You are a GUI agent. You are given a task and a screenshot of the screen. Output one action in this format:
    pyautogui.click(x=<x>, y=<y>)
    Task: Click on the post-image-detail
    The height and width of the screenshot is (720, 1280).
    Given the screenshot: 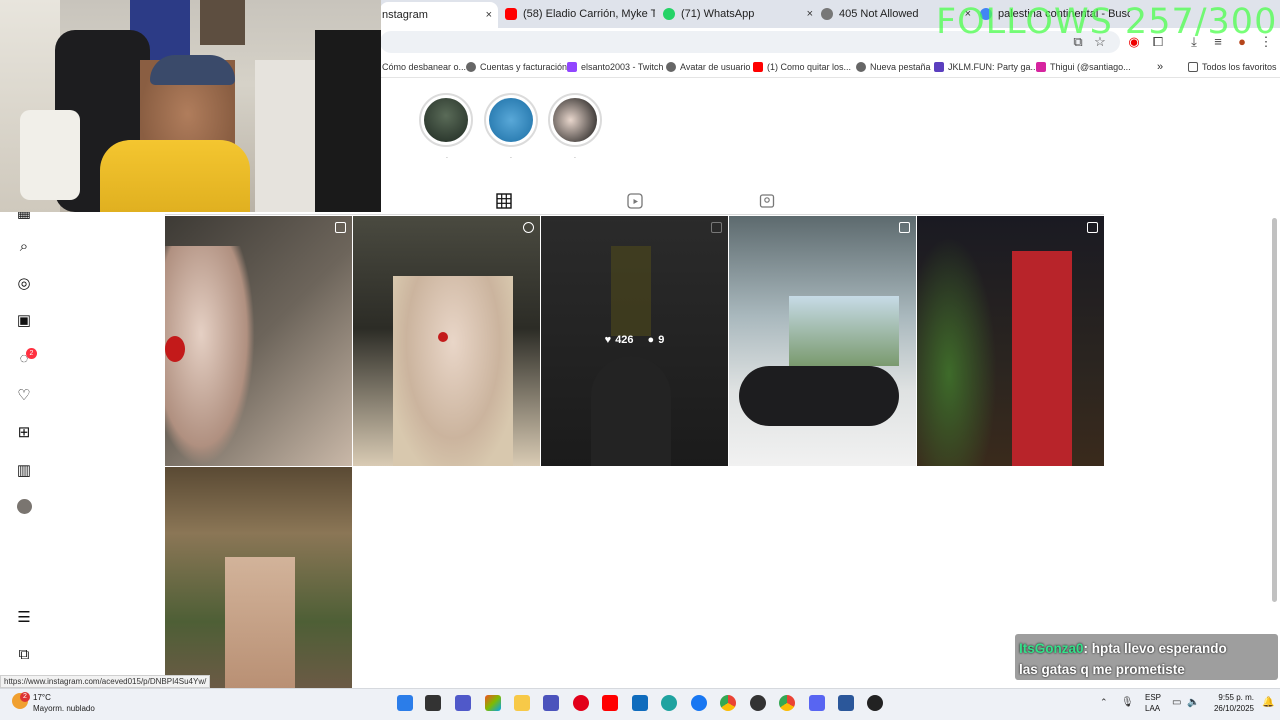 What is the action you would take?
    pyautogui.click(x=443, y=337)
    